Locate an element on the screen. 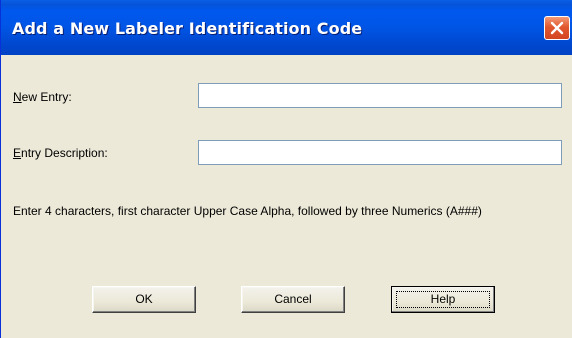 Image resolution: width=572 pixels, height=338 pixels. new-entry-label: New Entry: is located at coordinates (42, 97).